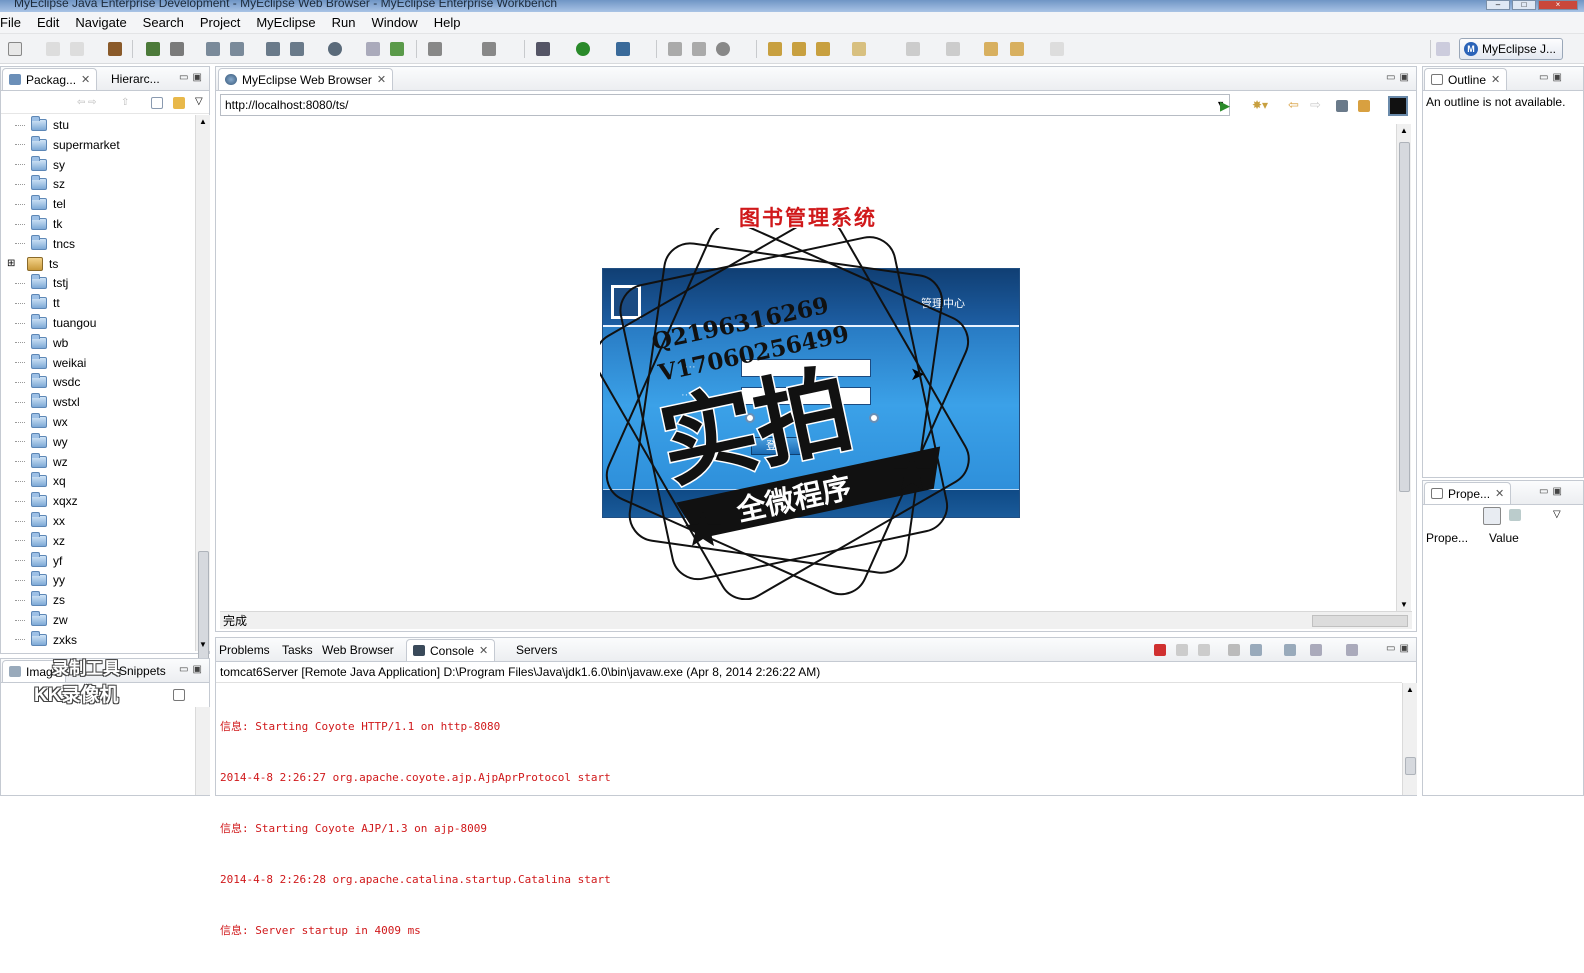  Describe the element at coordinates (394, 22) in the screenshot. I see `menu-window: Window` at that location.